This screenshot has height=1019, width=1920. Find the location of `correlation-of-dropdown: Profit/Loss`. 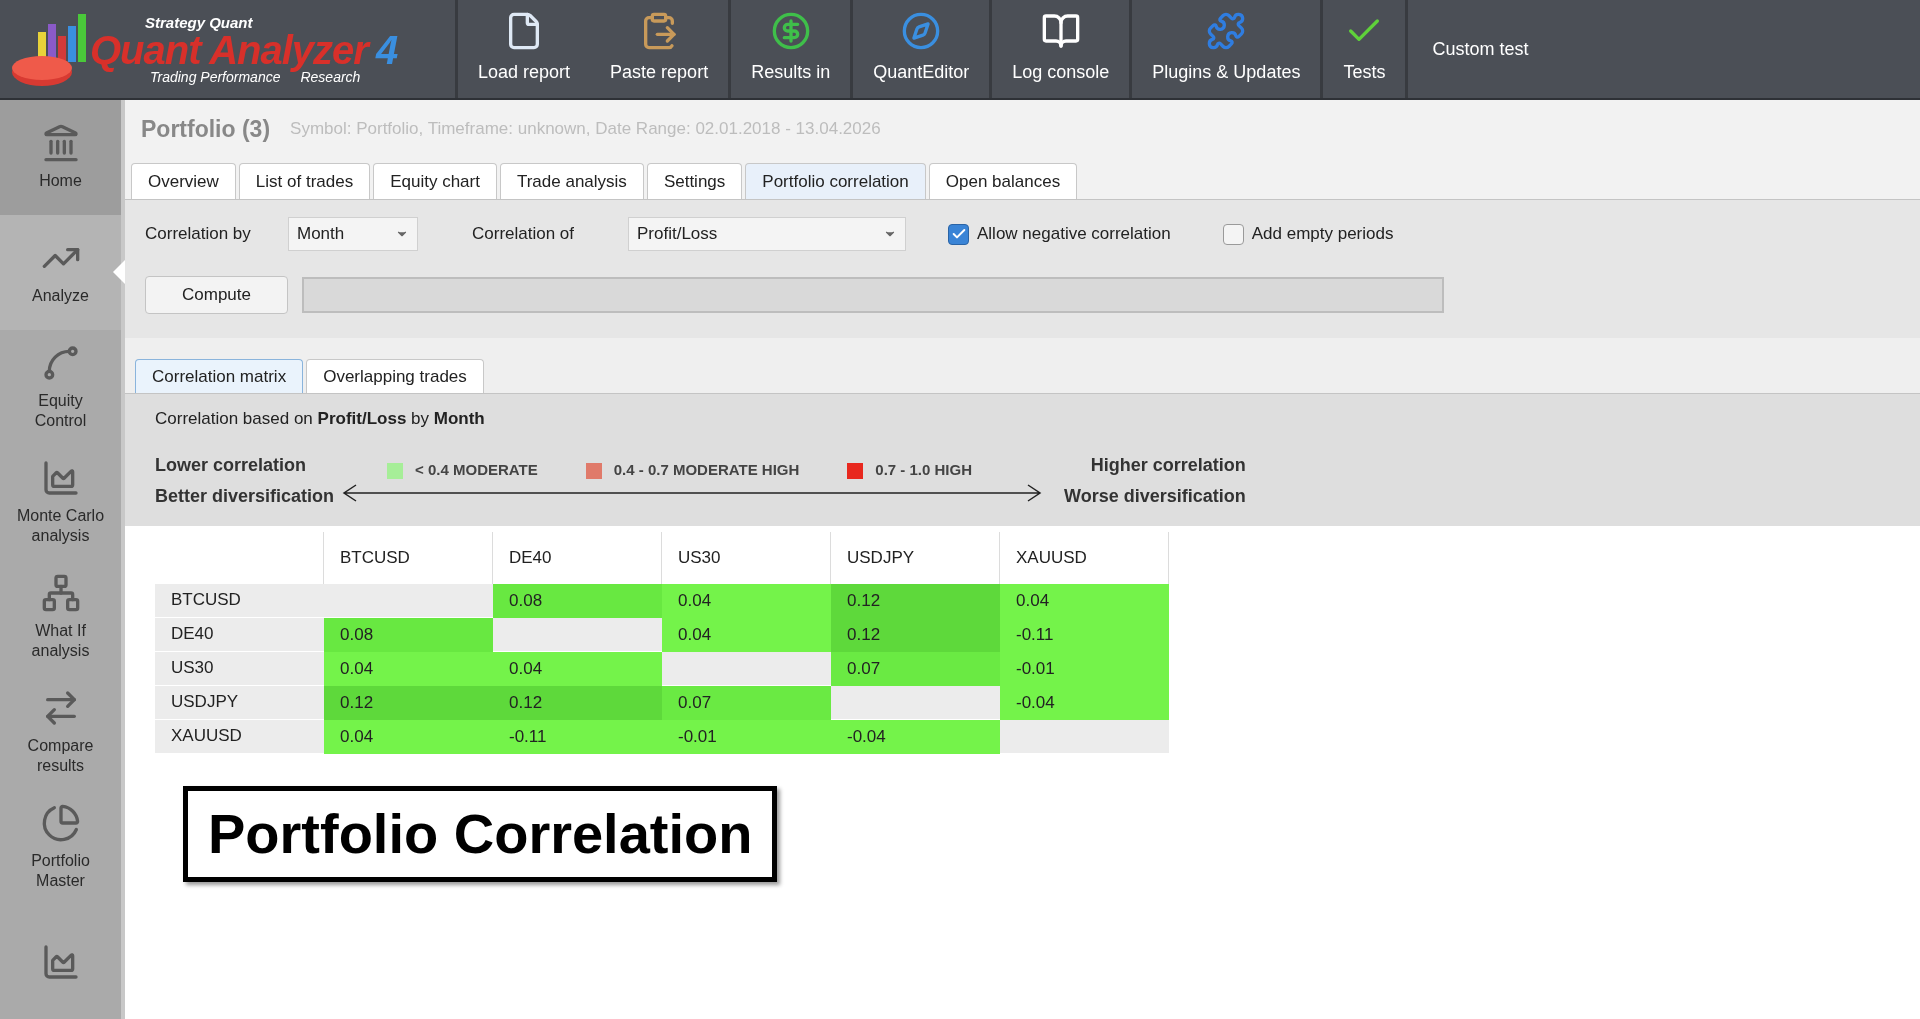

correlation-of-dropdown: Profit/Loss is located at coordinates (767, 234).